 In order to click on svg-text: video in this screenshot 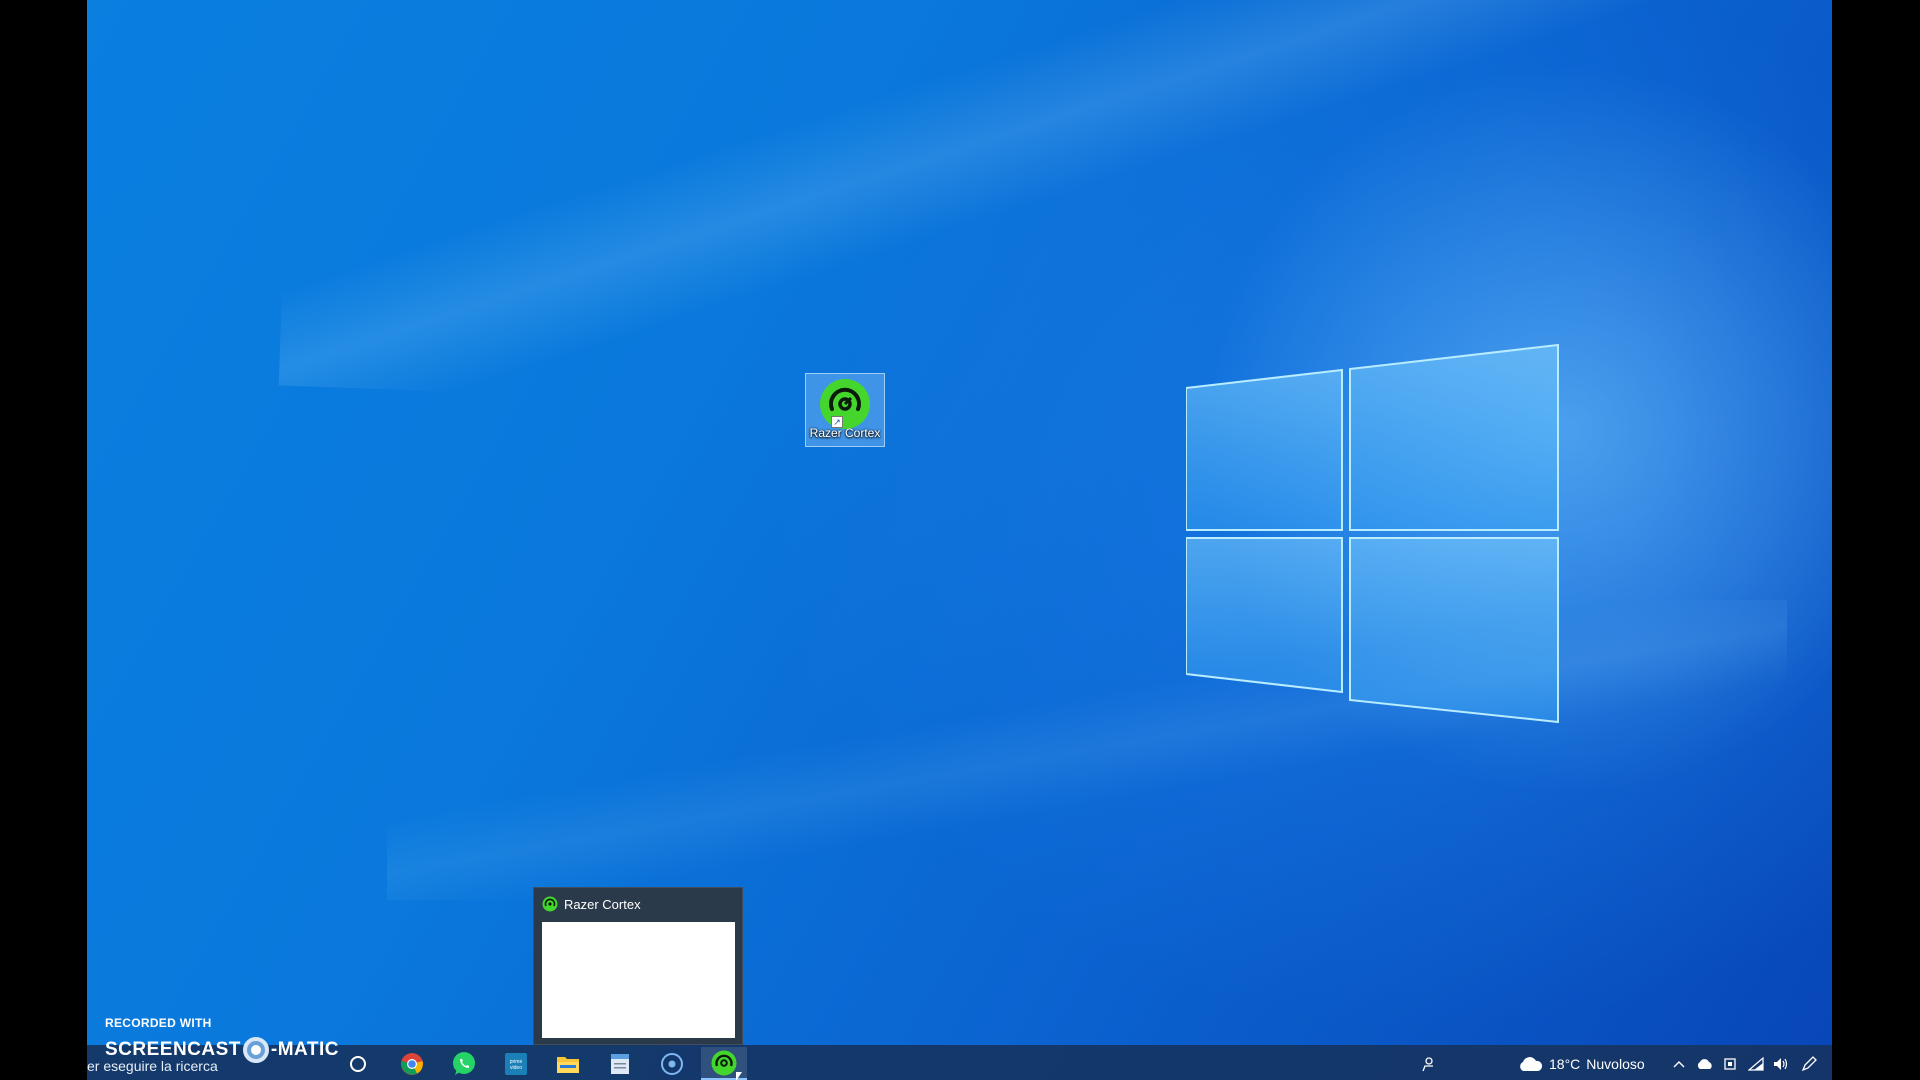, I will do `click(516, 1068)`.